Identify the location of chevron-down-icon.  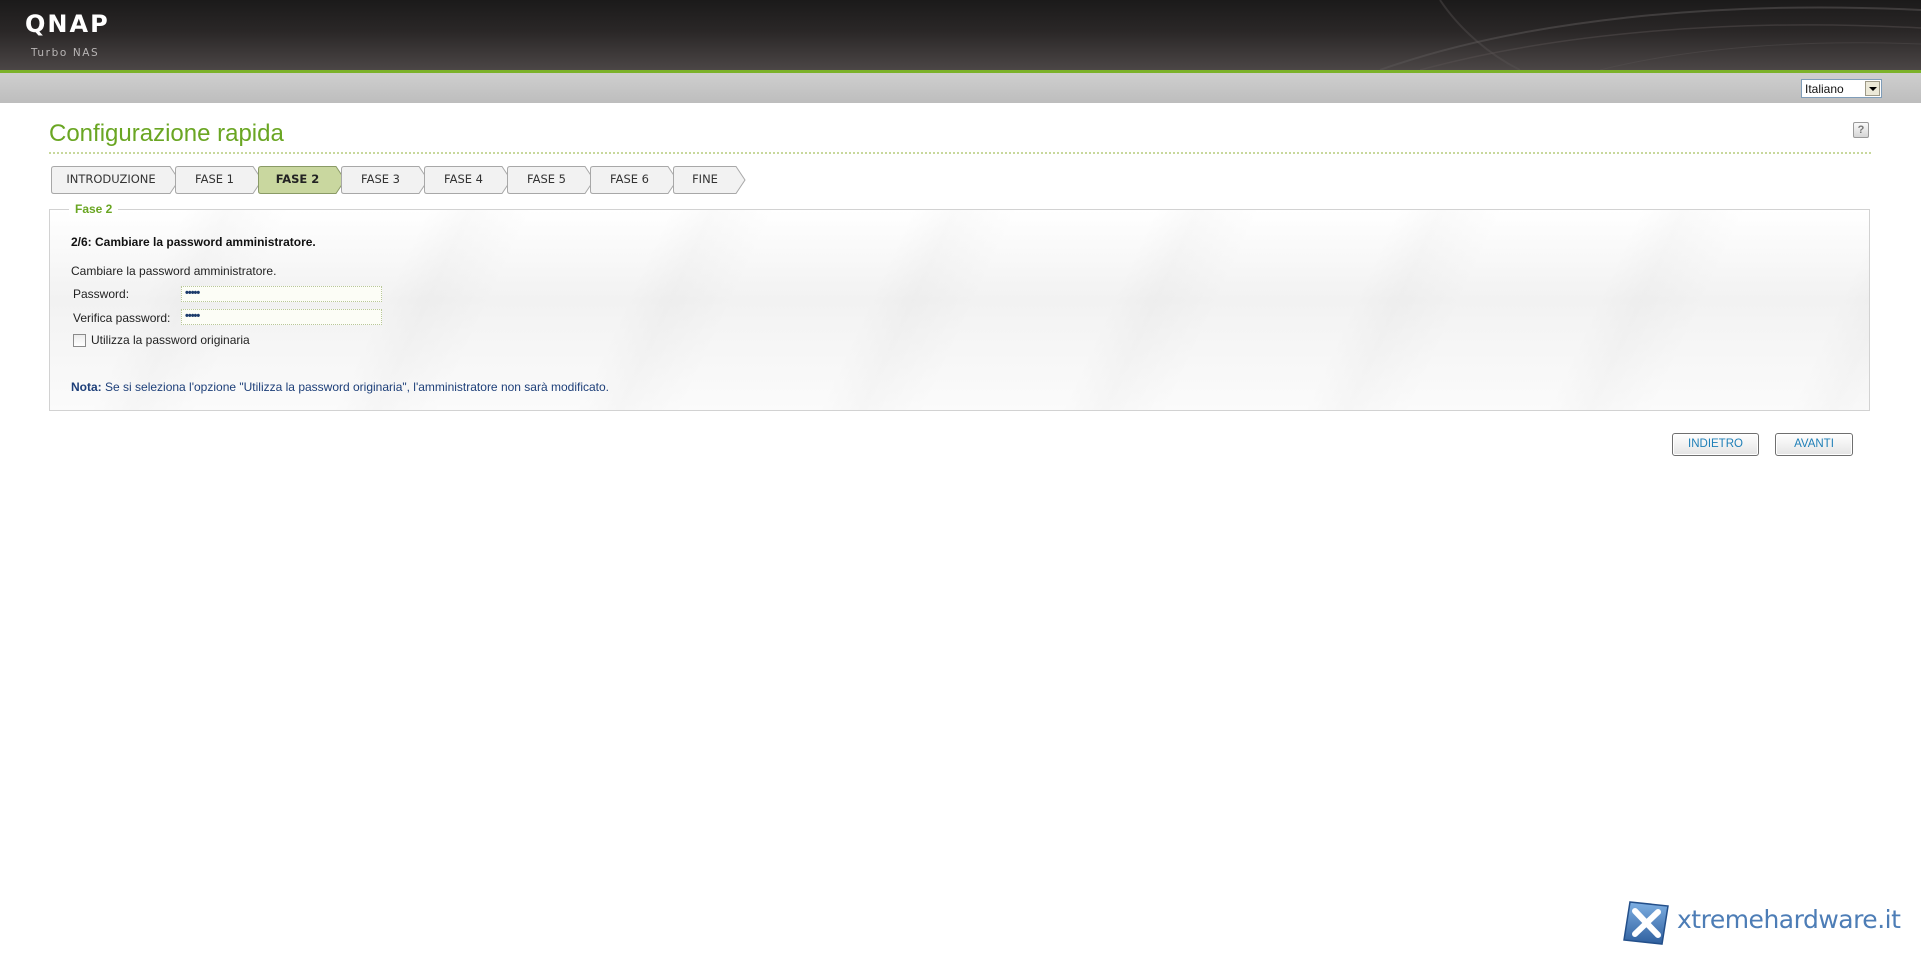
(1872, 88).